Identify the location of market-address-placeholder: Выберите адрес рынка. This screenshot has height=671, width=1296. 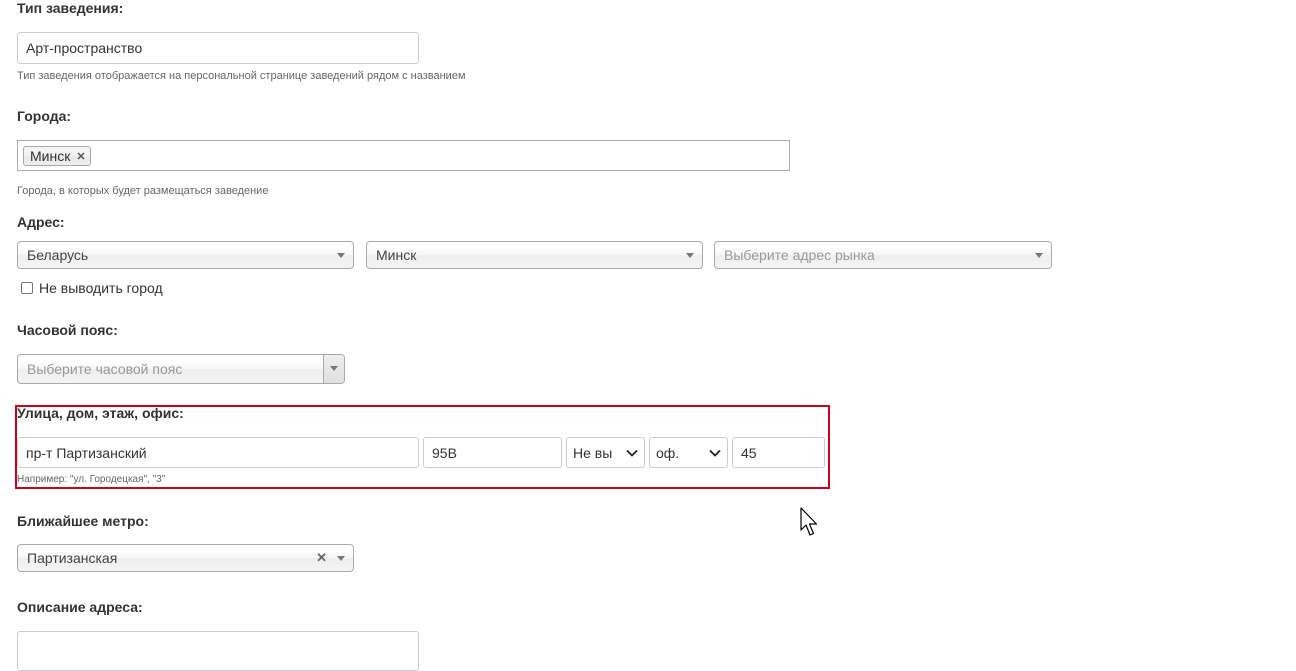
(799, 255).